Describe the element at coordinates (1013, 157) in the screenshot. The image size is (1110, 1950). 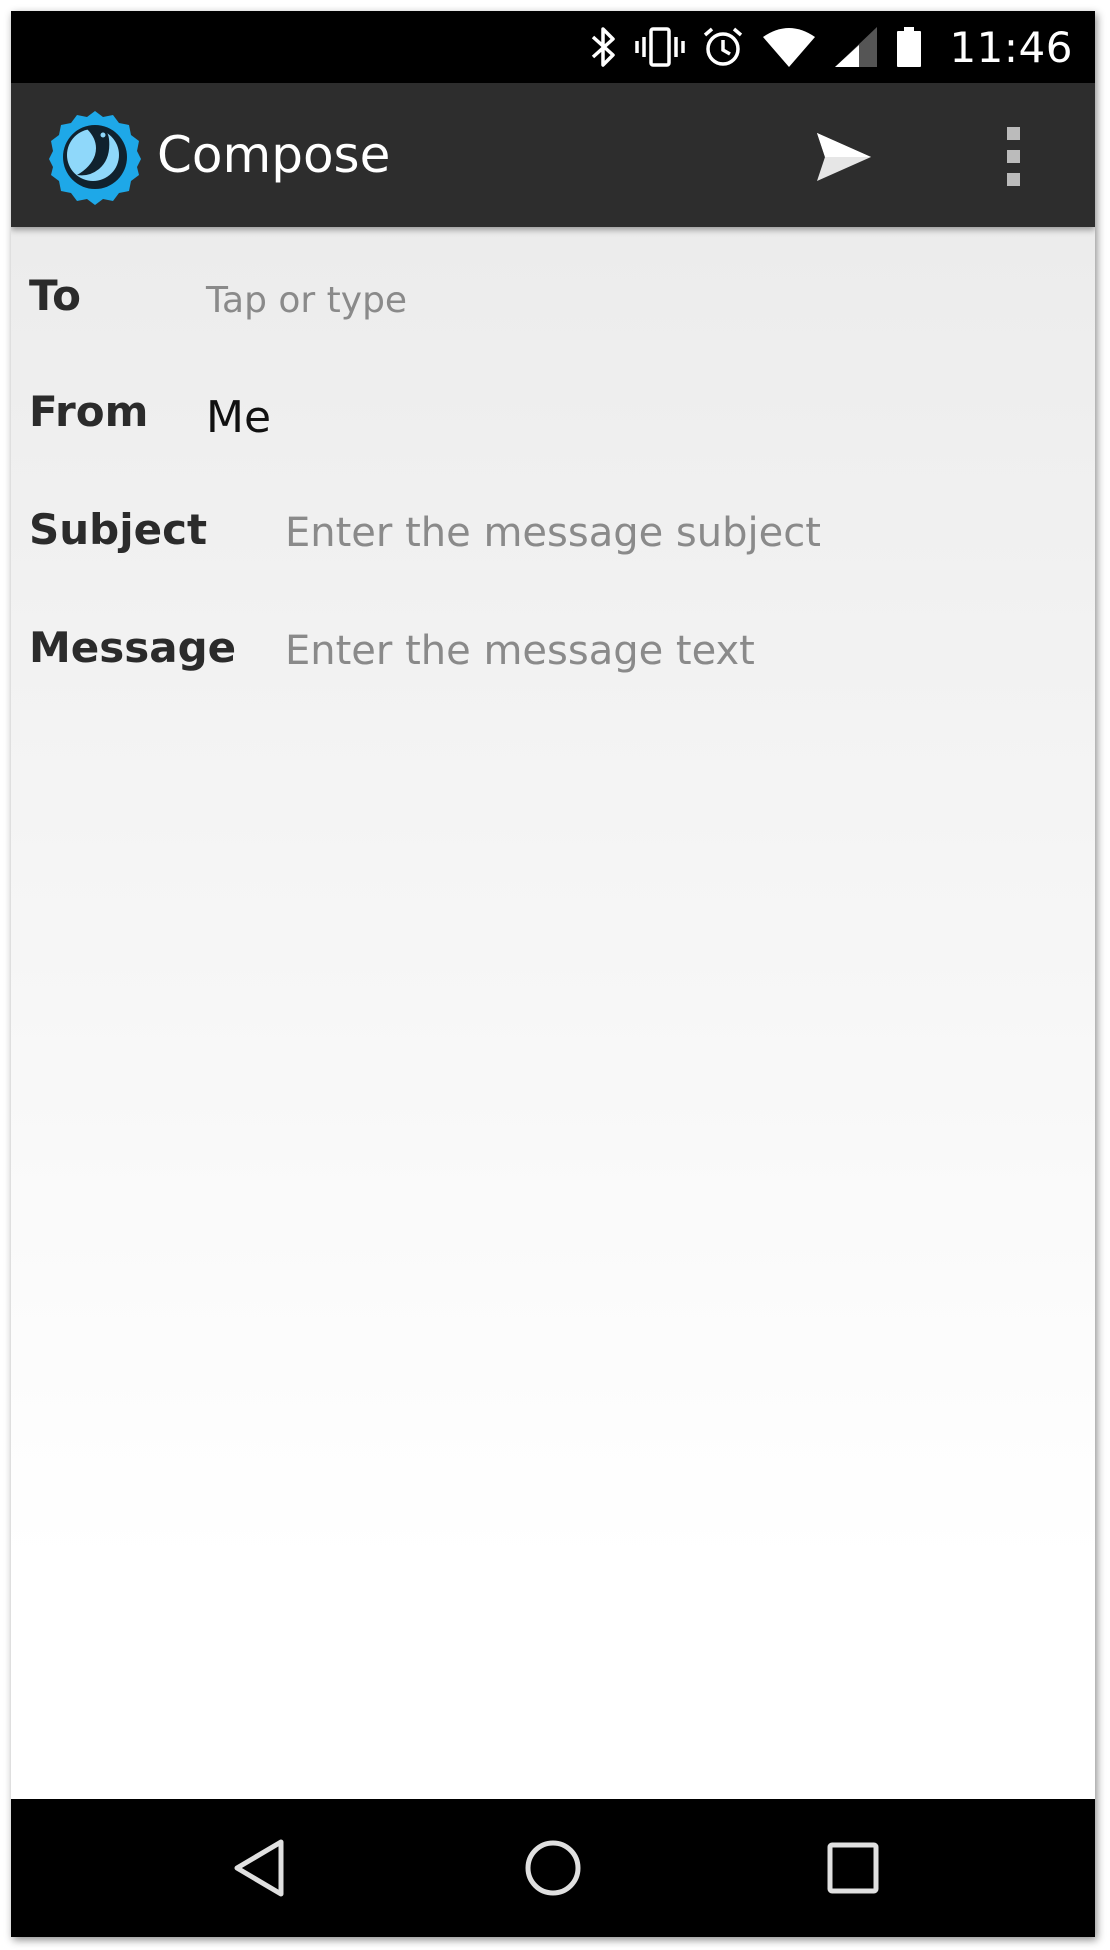
I see `overflow-menu-icon` at that location.